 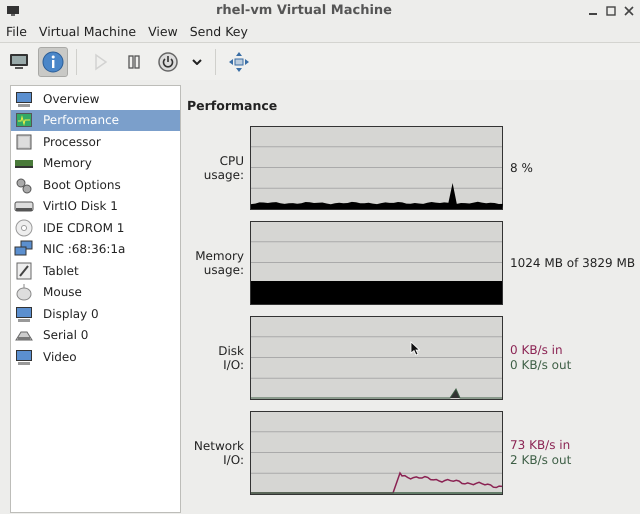 What do you see at coordinates (16, 32) in the screenshot?
I see `menu-item: File` at bounding box center [16, 32].